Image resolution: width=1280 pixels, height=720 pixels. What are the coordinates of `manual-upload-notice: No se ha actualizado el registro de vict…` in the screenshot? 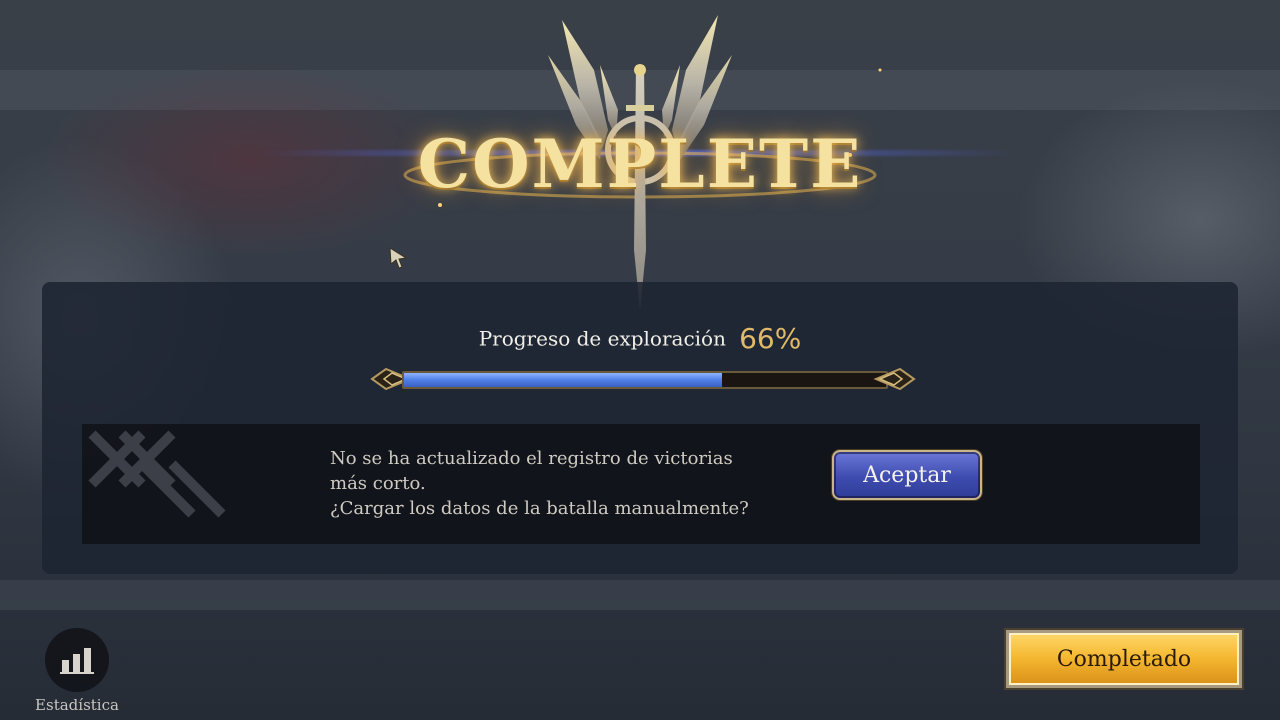 It's located at (641, 484).